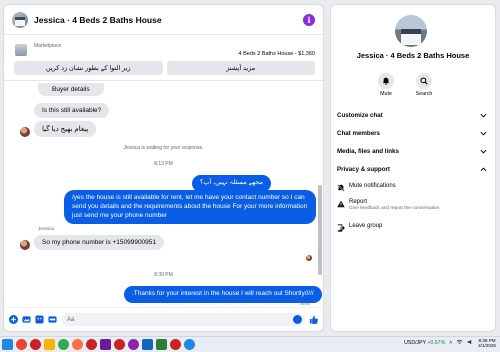 Image resolution: width=500 pixels, height=352 pixels. What do you see at coordinates (21, 50) in the screenshot?
I see `listing-thumbnail` at bounding box center [21, 50].